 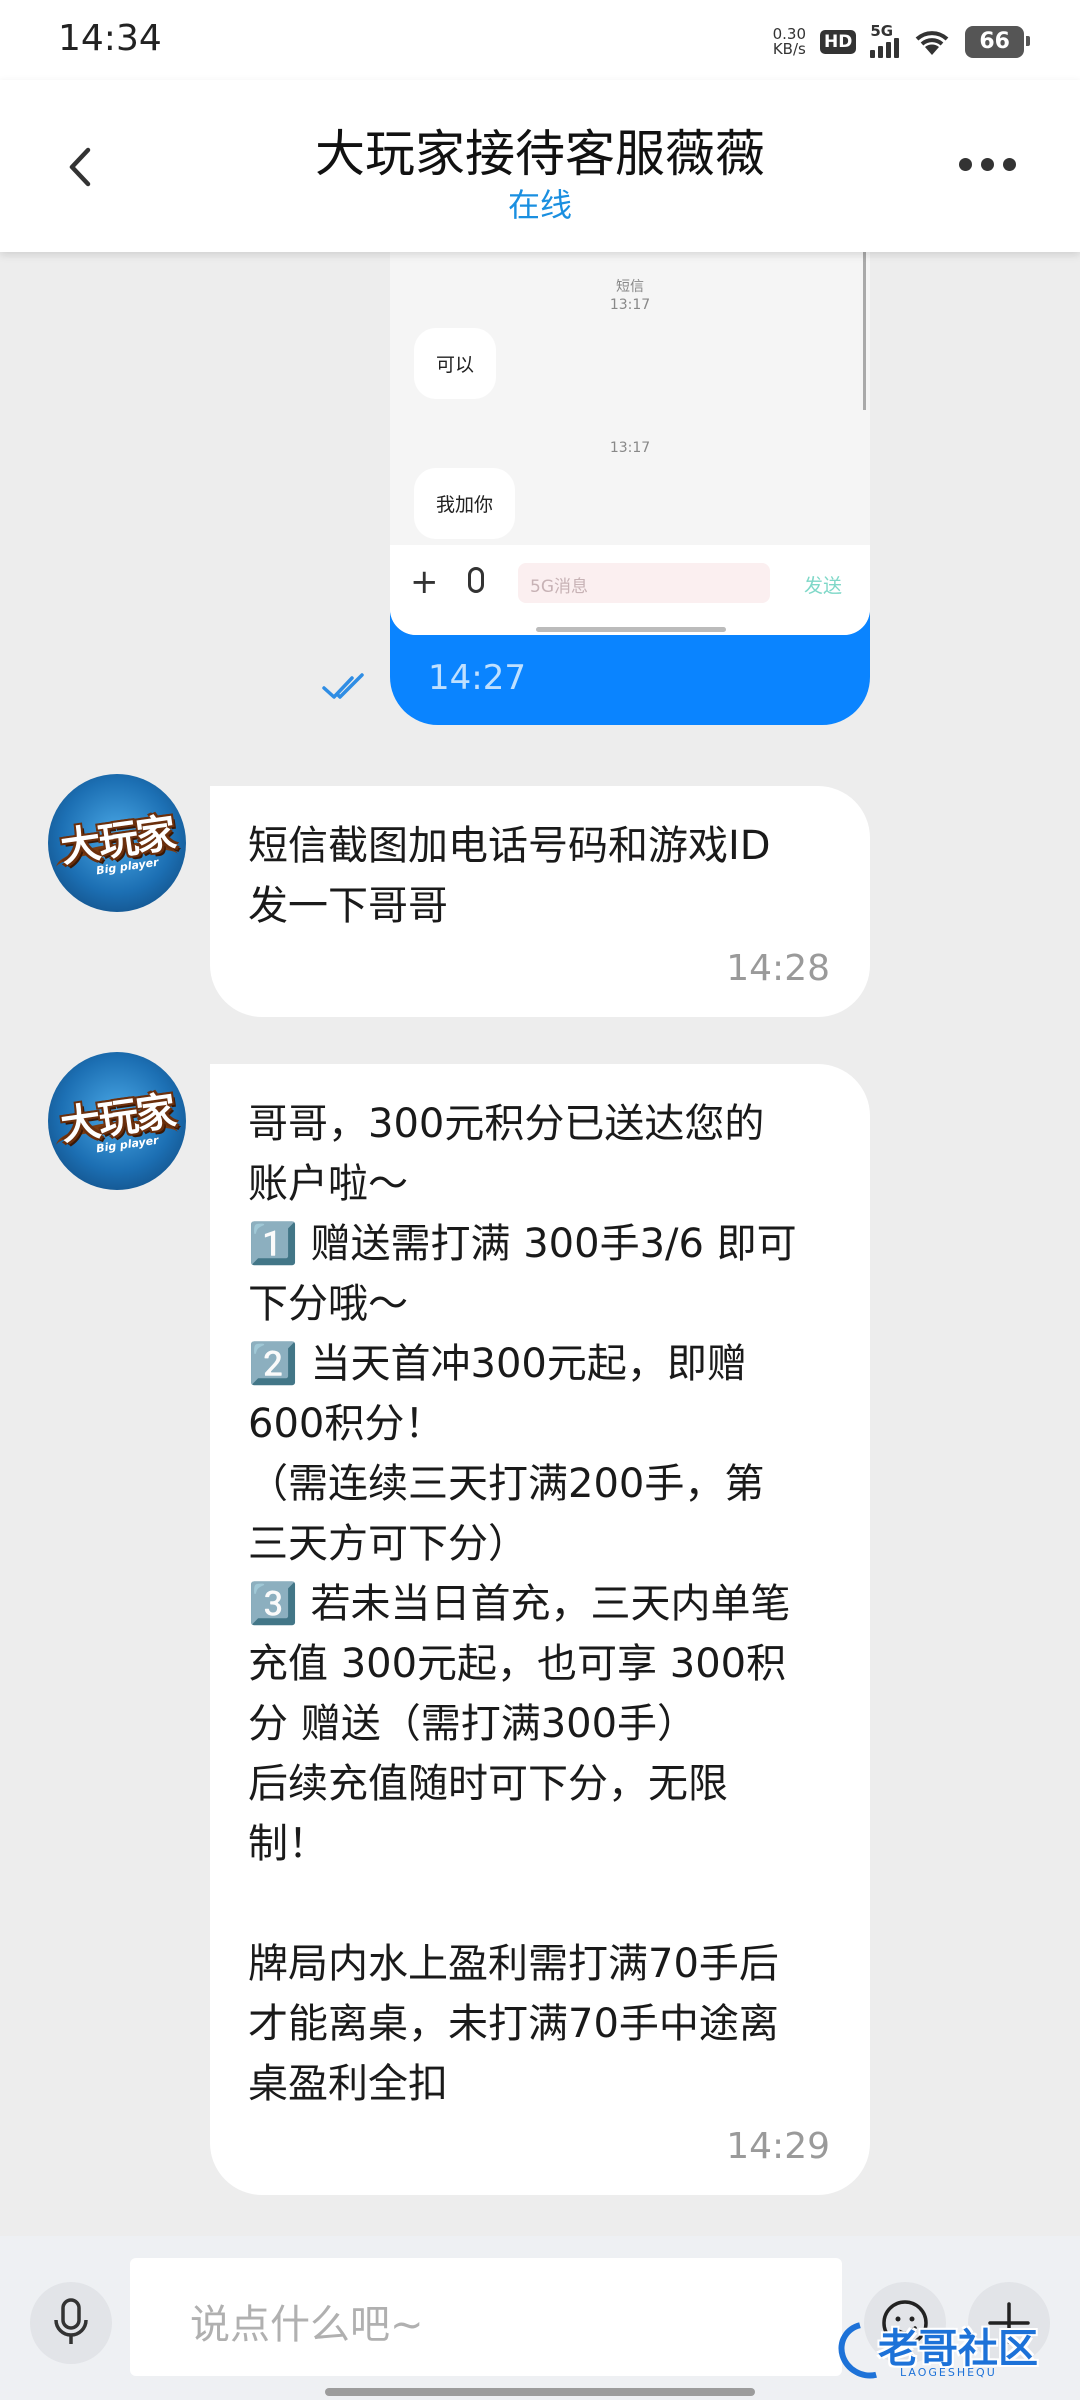 I want to click on net-speed: 0.30 KB/s, so click(x=789, y=42).